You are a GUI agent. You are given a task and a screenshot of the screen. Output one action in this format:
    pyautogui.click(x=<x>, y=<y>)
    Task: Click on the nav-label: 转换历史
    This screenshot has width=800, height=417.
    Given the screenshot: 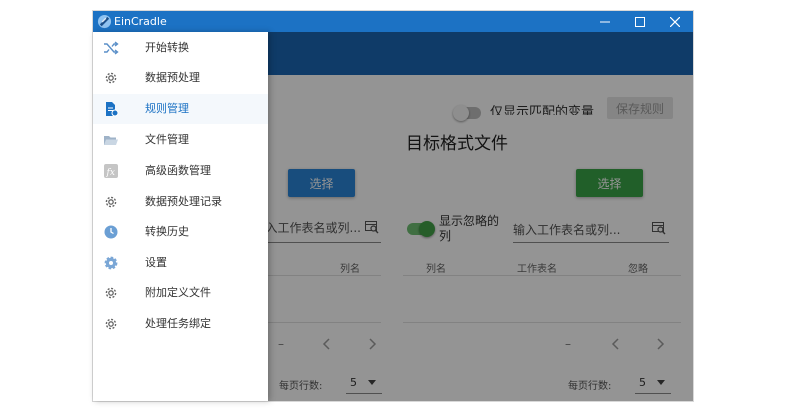 What is the action you would take?
    pyautogui.click(x=167, y=231)
    